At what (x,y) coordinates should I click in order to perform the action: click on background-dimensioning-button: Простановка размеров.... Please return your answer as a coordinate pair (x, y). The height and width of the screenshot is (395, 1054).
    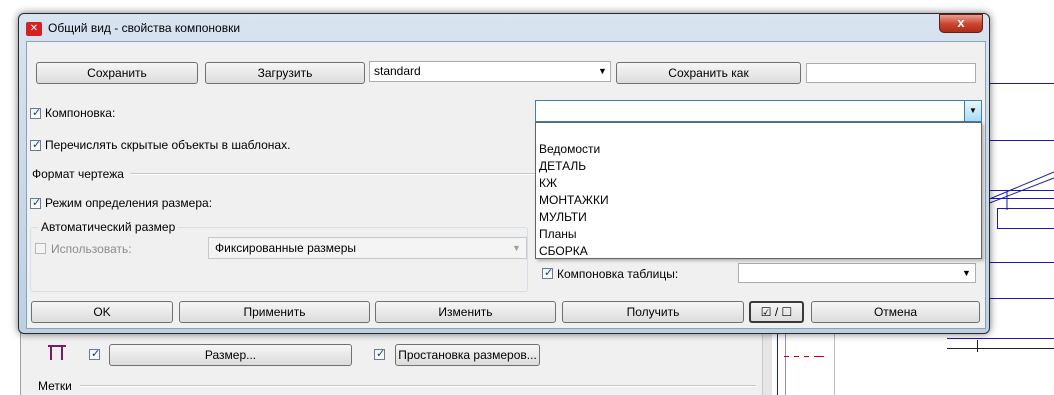
    Looking at the image, I should click on (467, 355).